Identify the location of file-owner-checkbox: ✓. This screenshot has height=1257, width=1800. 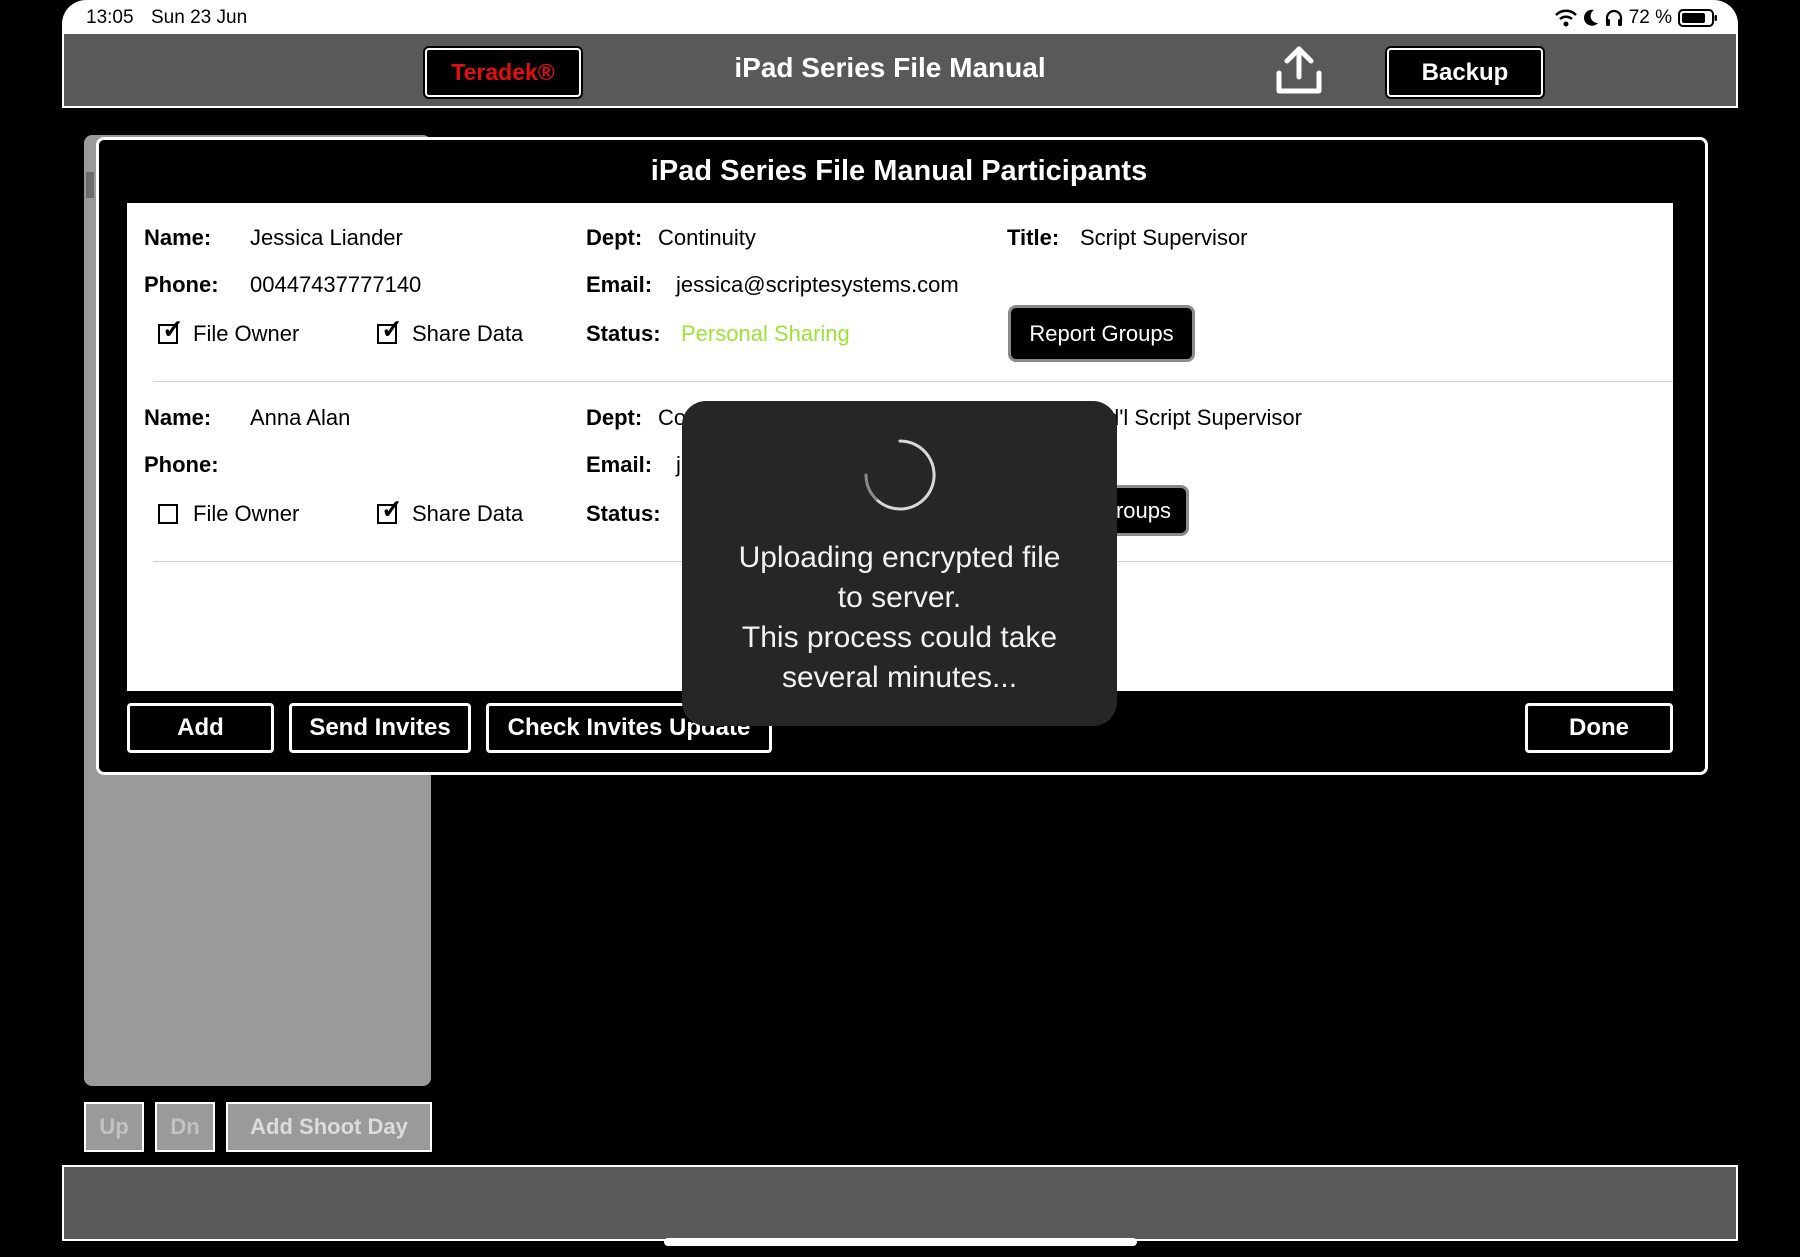
(171, 330).